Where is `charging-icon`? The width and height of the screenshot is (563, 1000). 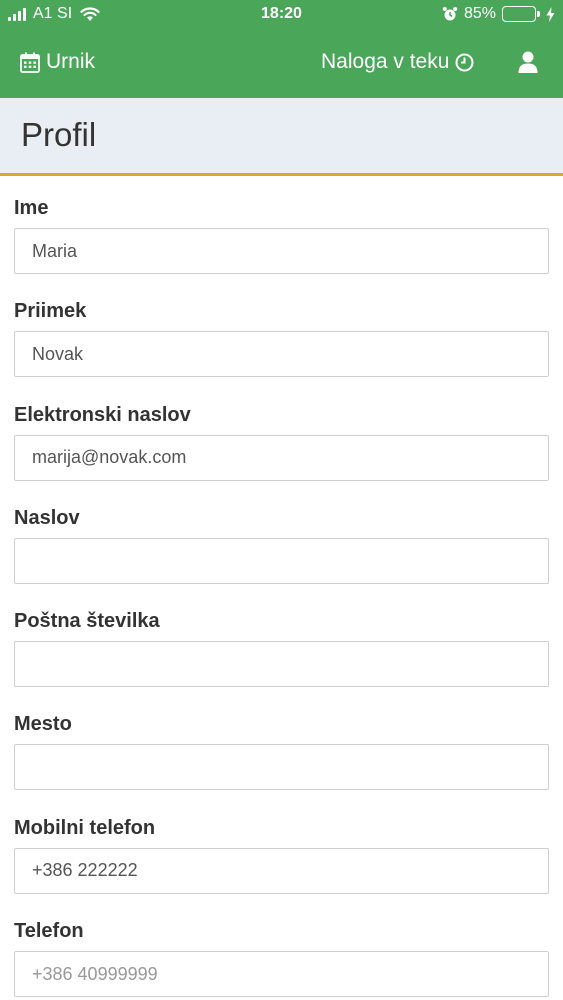
charging-icon is located at coordinates (550, 14).